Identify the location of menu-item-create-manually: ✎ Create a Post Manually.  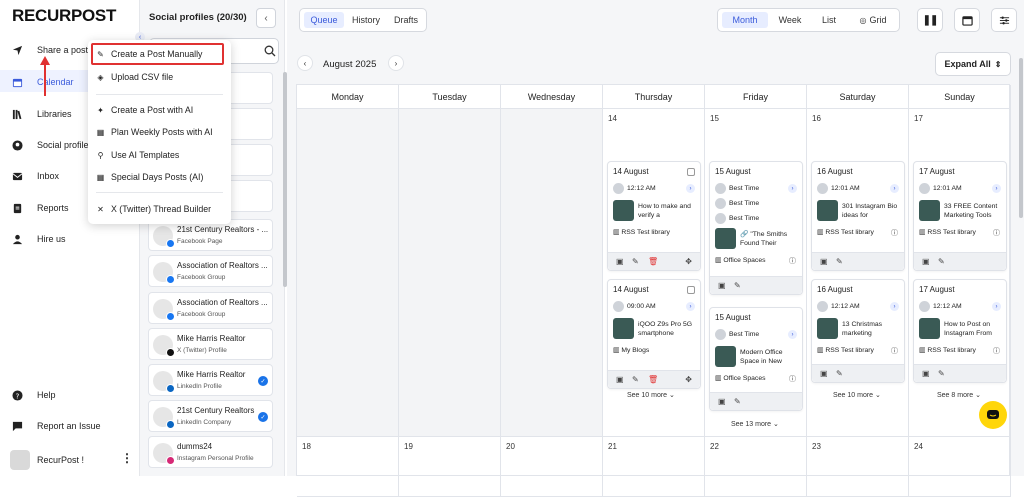
(149, 54).